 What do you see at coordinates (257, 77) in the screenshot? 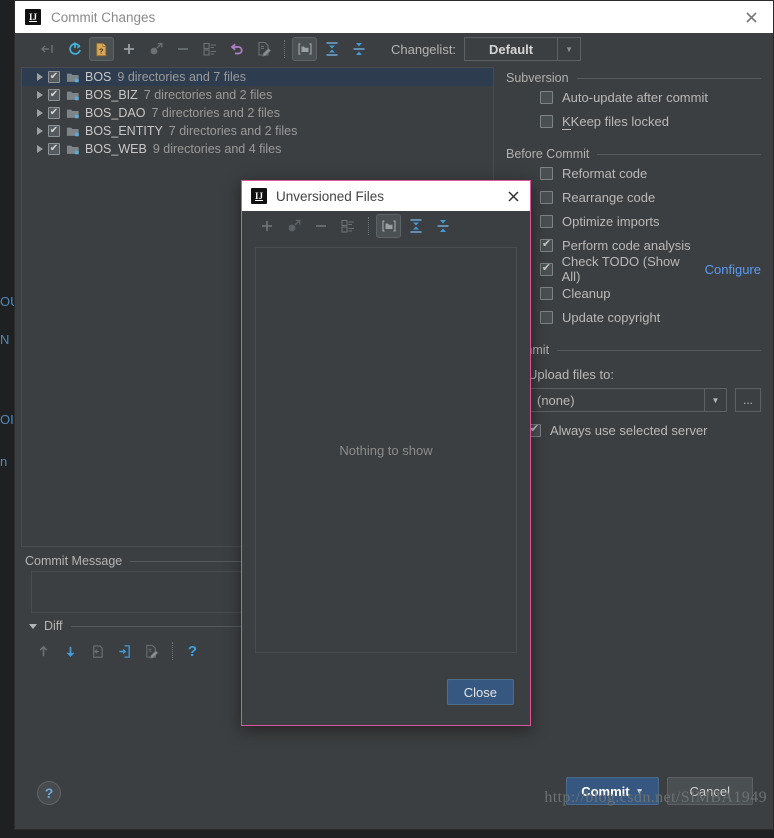
I see `table-row: ✔ BOS 9 directories and 7 files` at bounding box center [257, 77].